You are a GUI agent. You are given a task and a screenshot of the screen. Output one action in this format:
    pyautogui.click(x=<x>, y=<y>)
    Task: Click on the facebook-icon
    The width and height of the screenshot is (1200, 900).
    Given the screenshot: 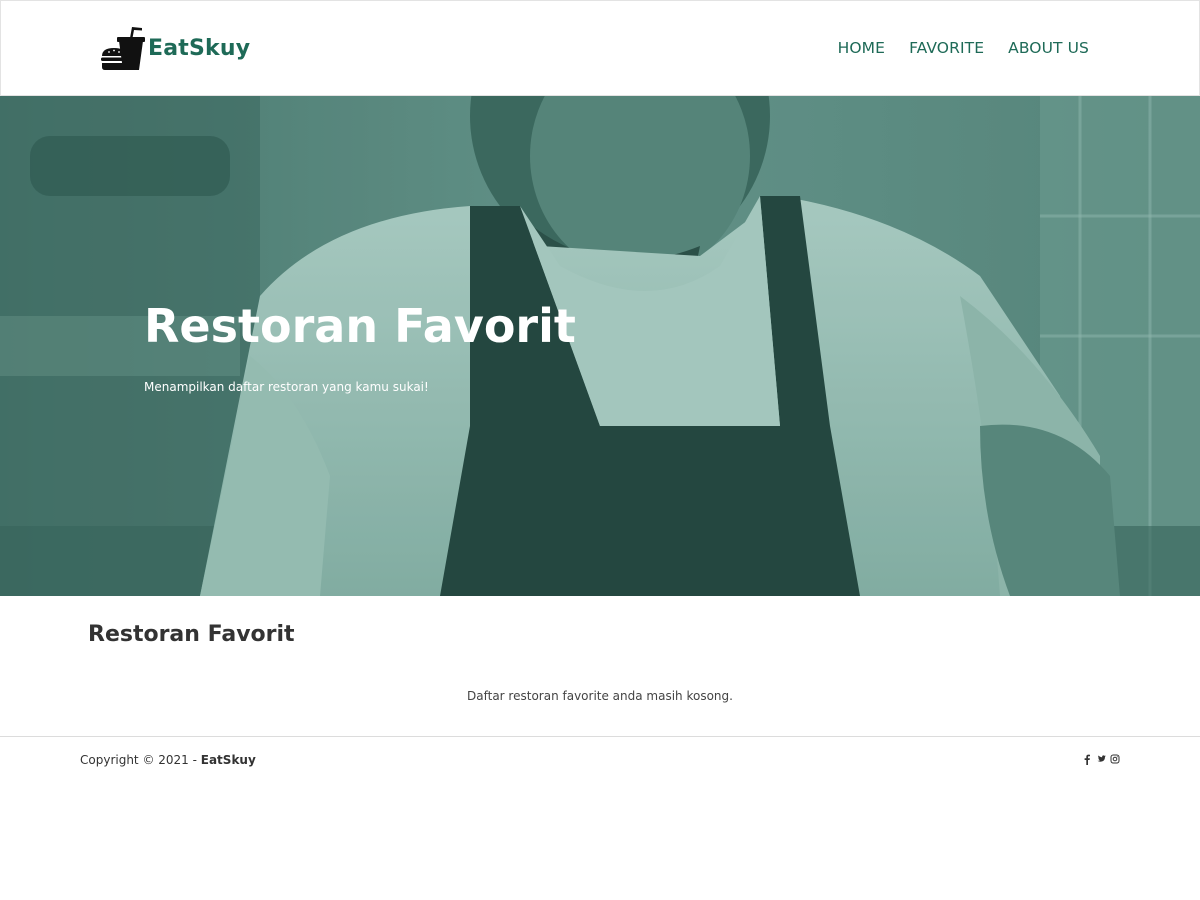 What is the action you would take?
    pyautogui.click(x=1087, y=759)
    